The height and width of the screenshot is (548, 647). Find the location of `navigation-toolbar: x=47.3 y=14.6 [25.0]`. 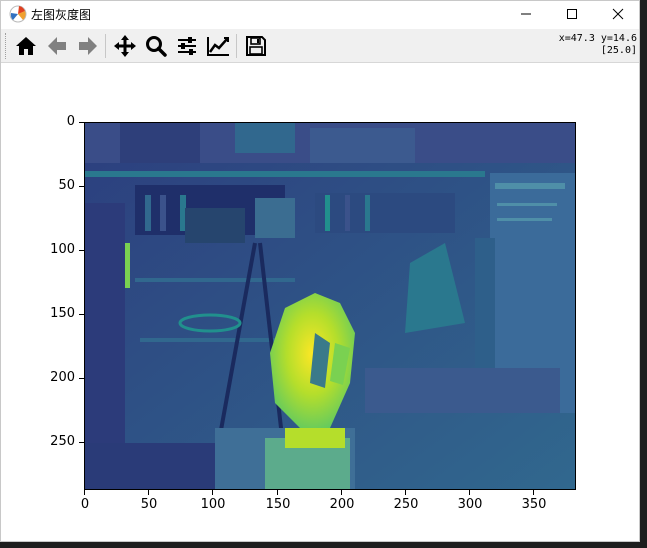

navigation-toolbar: x=47.3 y=14.6 [25.0] is located at coordinates (320, 46).